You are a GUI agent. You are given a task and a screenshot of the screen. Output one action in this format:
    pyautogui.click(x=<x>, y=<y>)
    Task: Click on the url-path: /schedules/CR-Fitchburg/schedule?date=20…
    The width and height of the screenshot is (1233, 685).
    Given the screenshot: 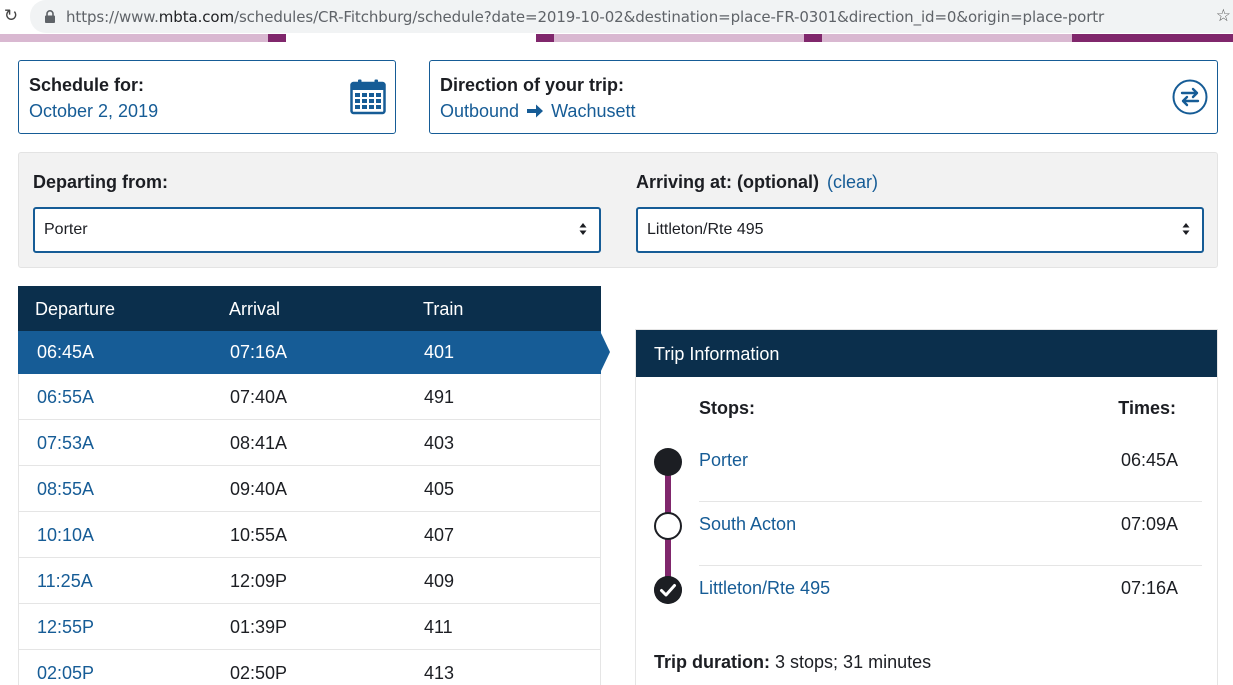 What is the action you would take?
    pyautogui.click(x=669, y=17)
    